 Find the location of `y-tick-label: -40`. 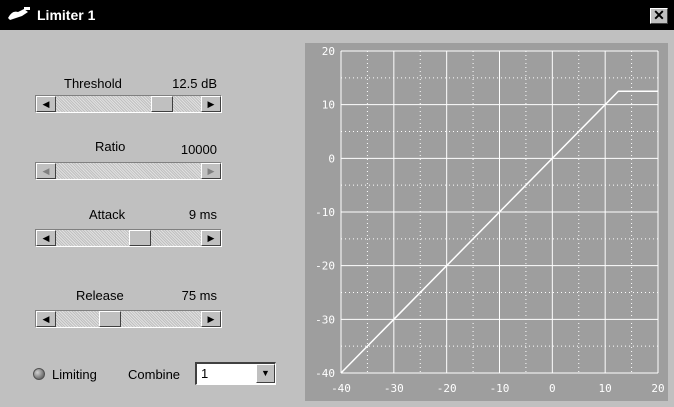

y-tick-label: -40 is located at coordinates (325, 373).